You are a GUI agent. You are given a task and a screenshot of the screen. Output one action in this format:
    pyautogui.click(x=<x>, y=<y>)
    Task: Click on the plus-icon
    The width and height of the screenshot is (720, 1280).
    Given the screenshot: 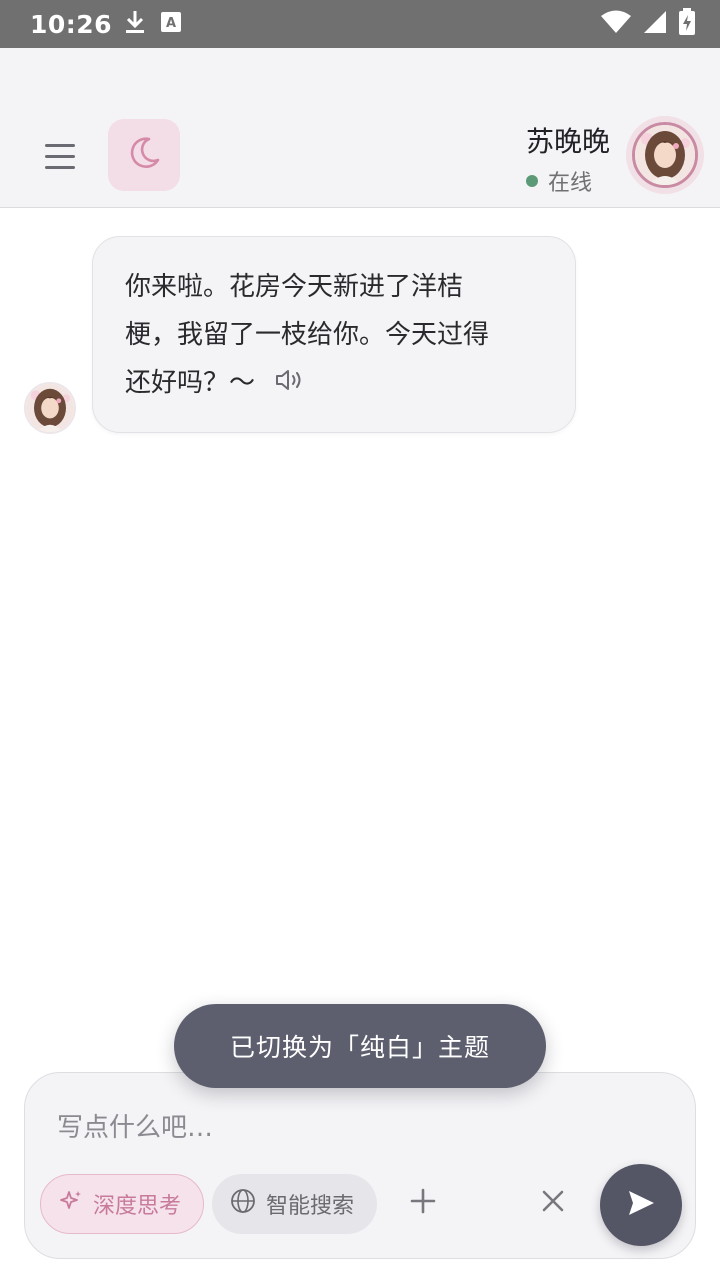 What is the action you would take?
    pyautogui.click(x=423, y=1203)
    